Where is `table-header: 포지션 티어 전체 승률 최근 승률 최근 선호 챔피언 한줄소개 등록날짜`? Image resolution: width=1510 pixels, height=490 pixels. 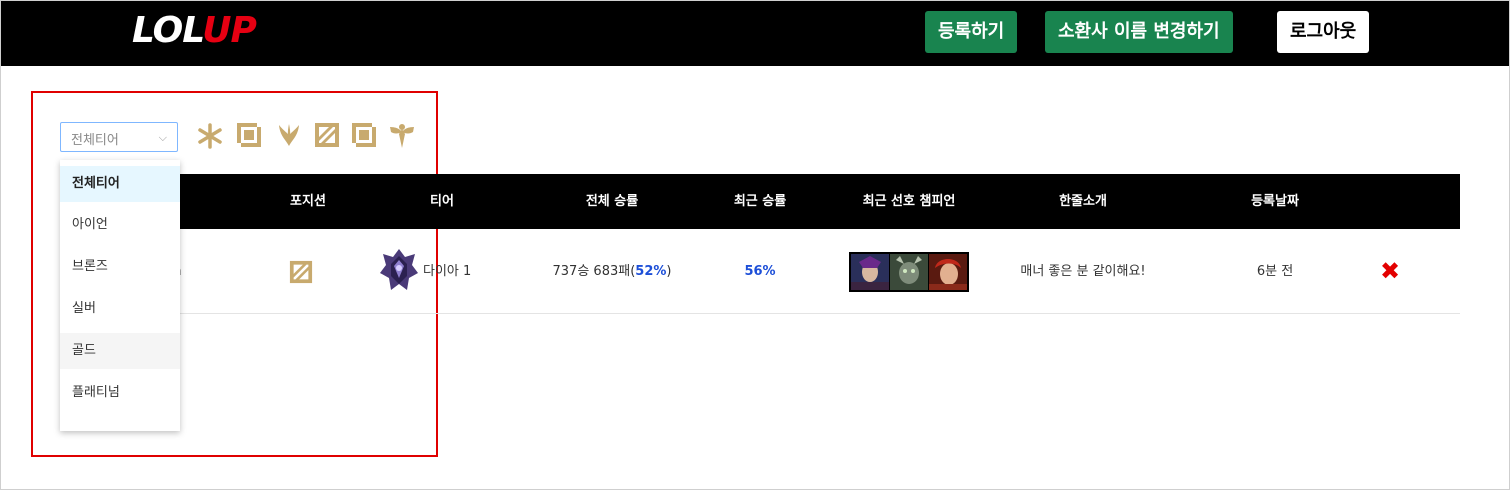 table-header: 포지션 티어 전체 승률 최근 승률 최근 선호 챔피언 한줄소개 등록날짜 is located at coordinates (760, 201).